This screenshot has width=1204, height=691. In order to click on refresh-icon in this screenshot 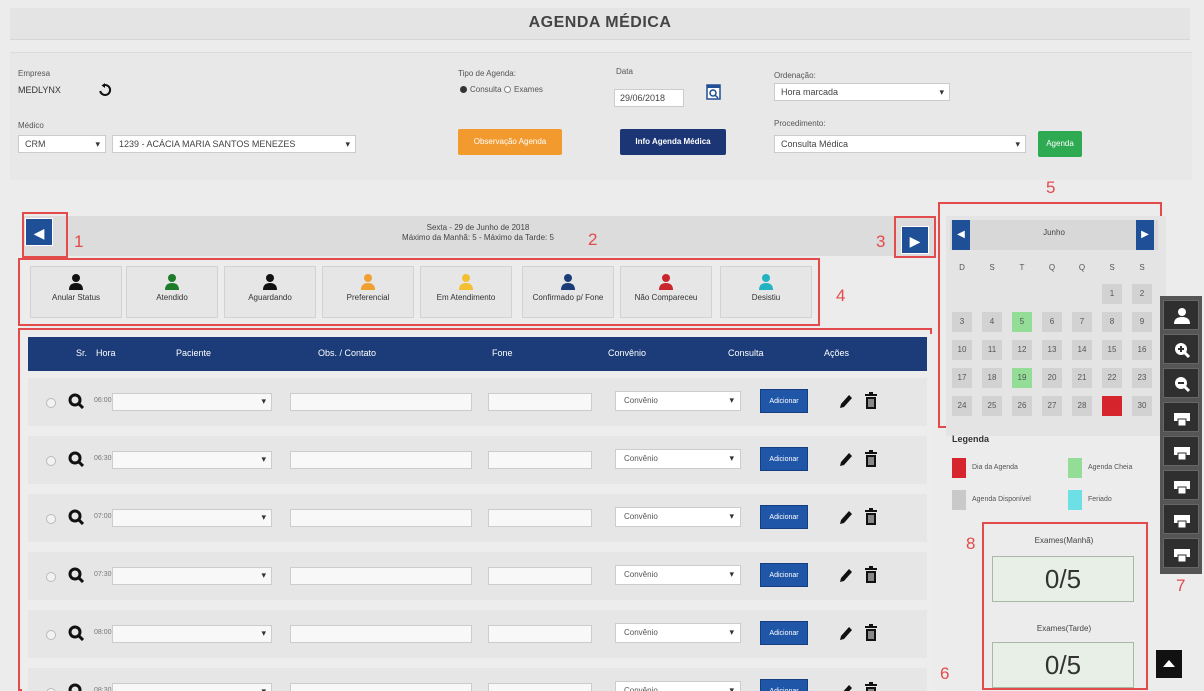, I will do `click(105, 90)`.